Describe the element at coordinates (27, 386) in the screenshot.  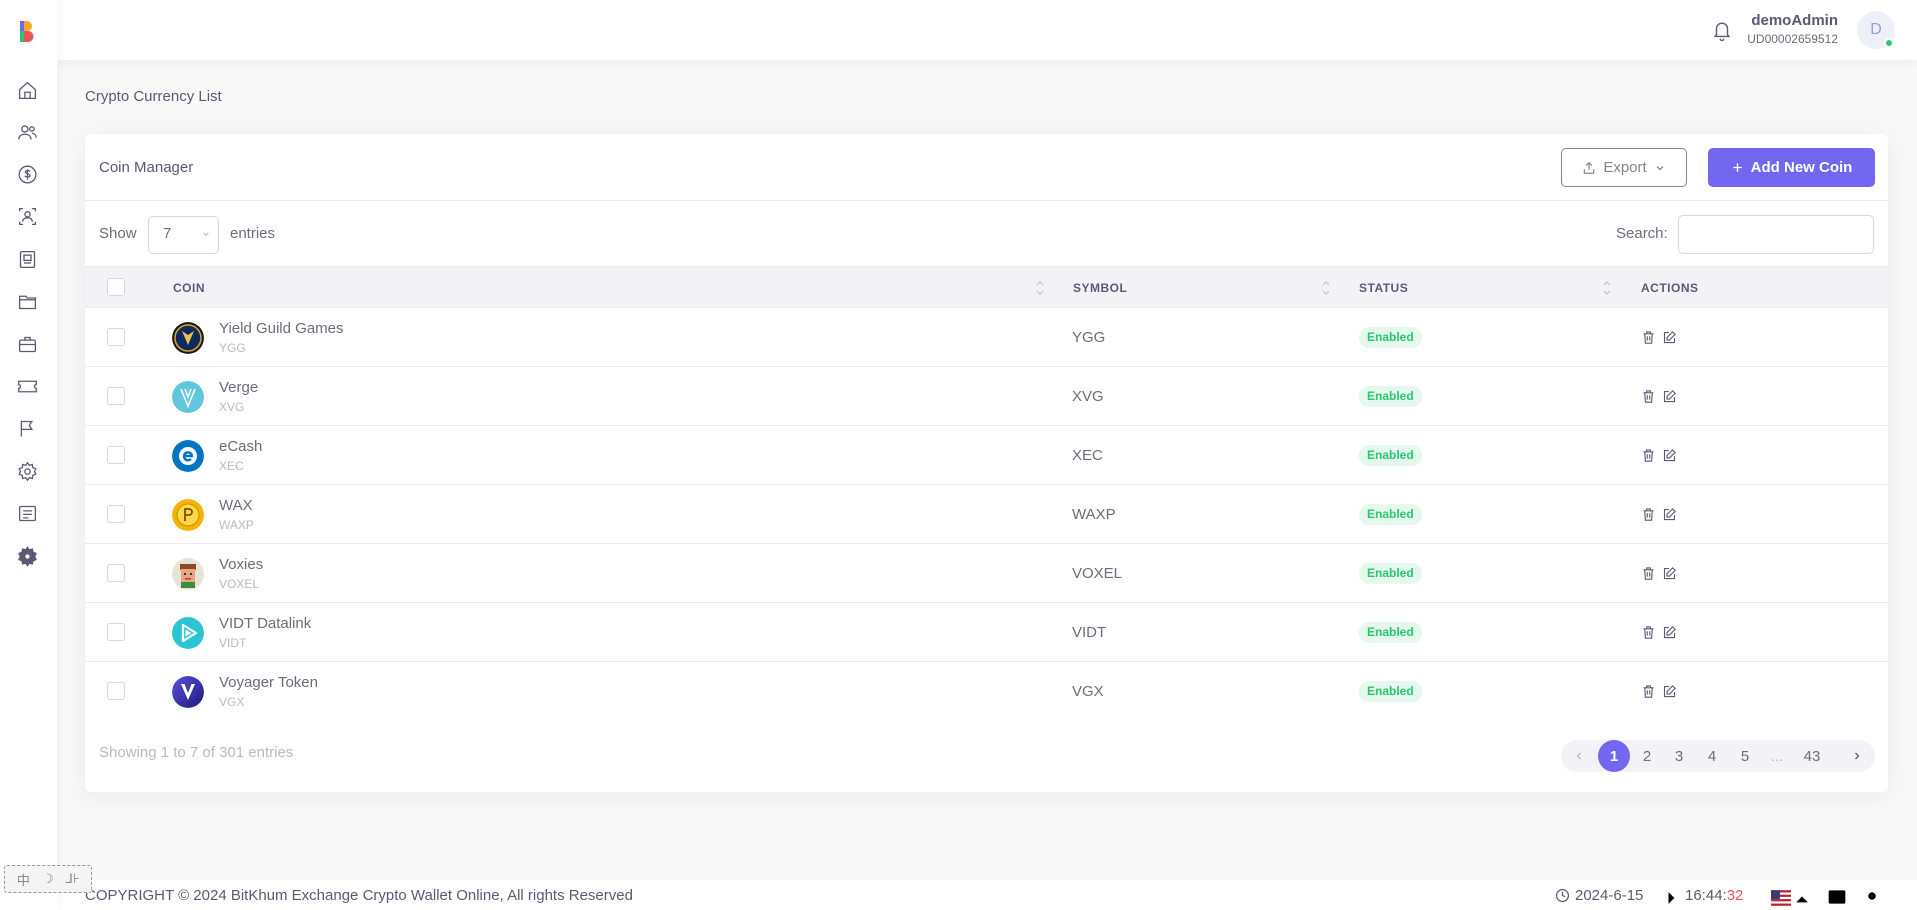
I see `ticket-icon` at that location.